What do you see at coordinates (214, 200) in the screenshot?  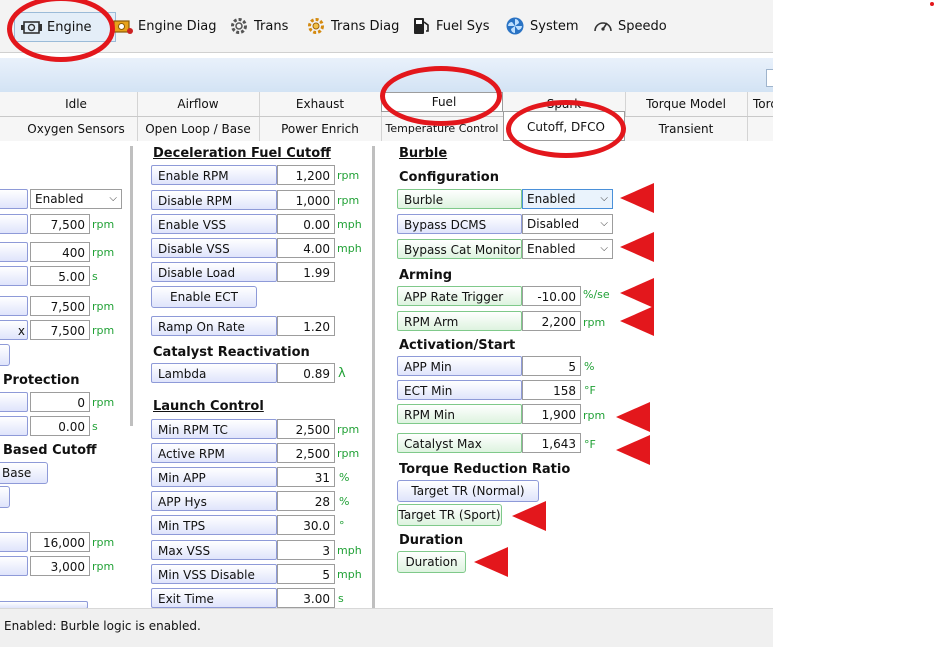 I see `dfco-disable-rpm-label: Disable RPM` at bounding box center [214, 200].